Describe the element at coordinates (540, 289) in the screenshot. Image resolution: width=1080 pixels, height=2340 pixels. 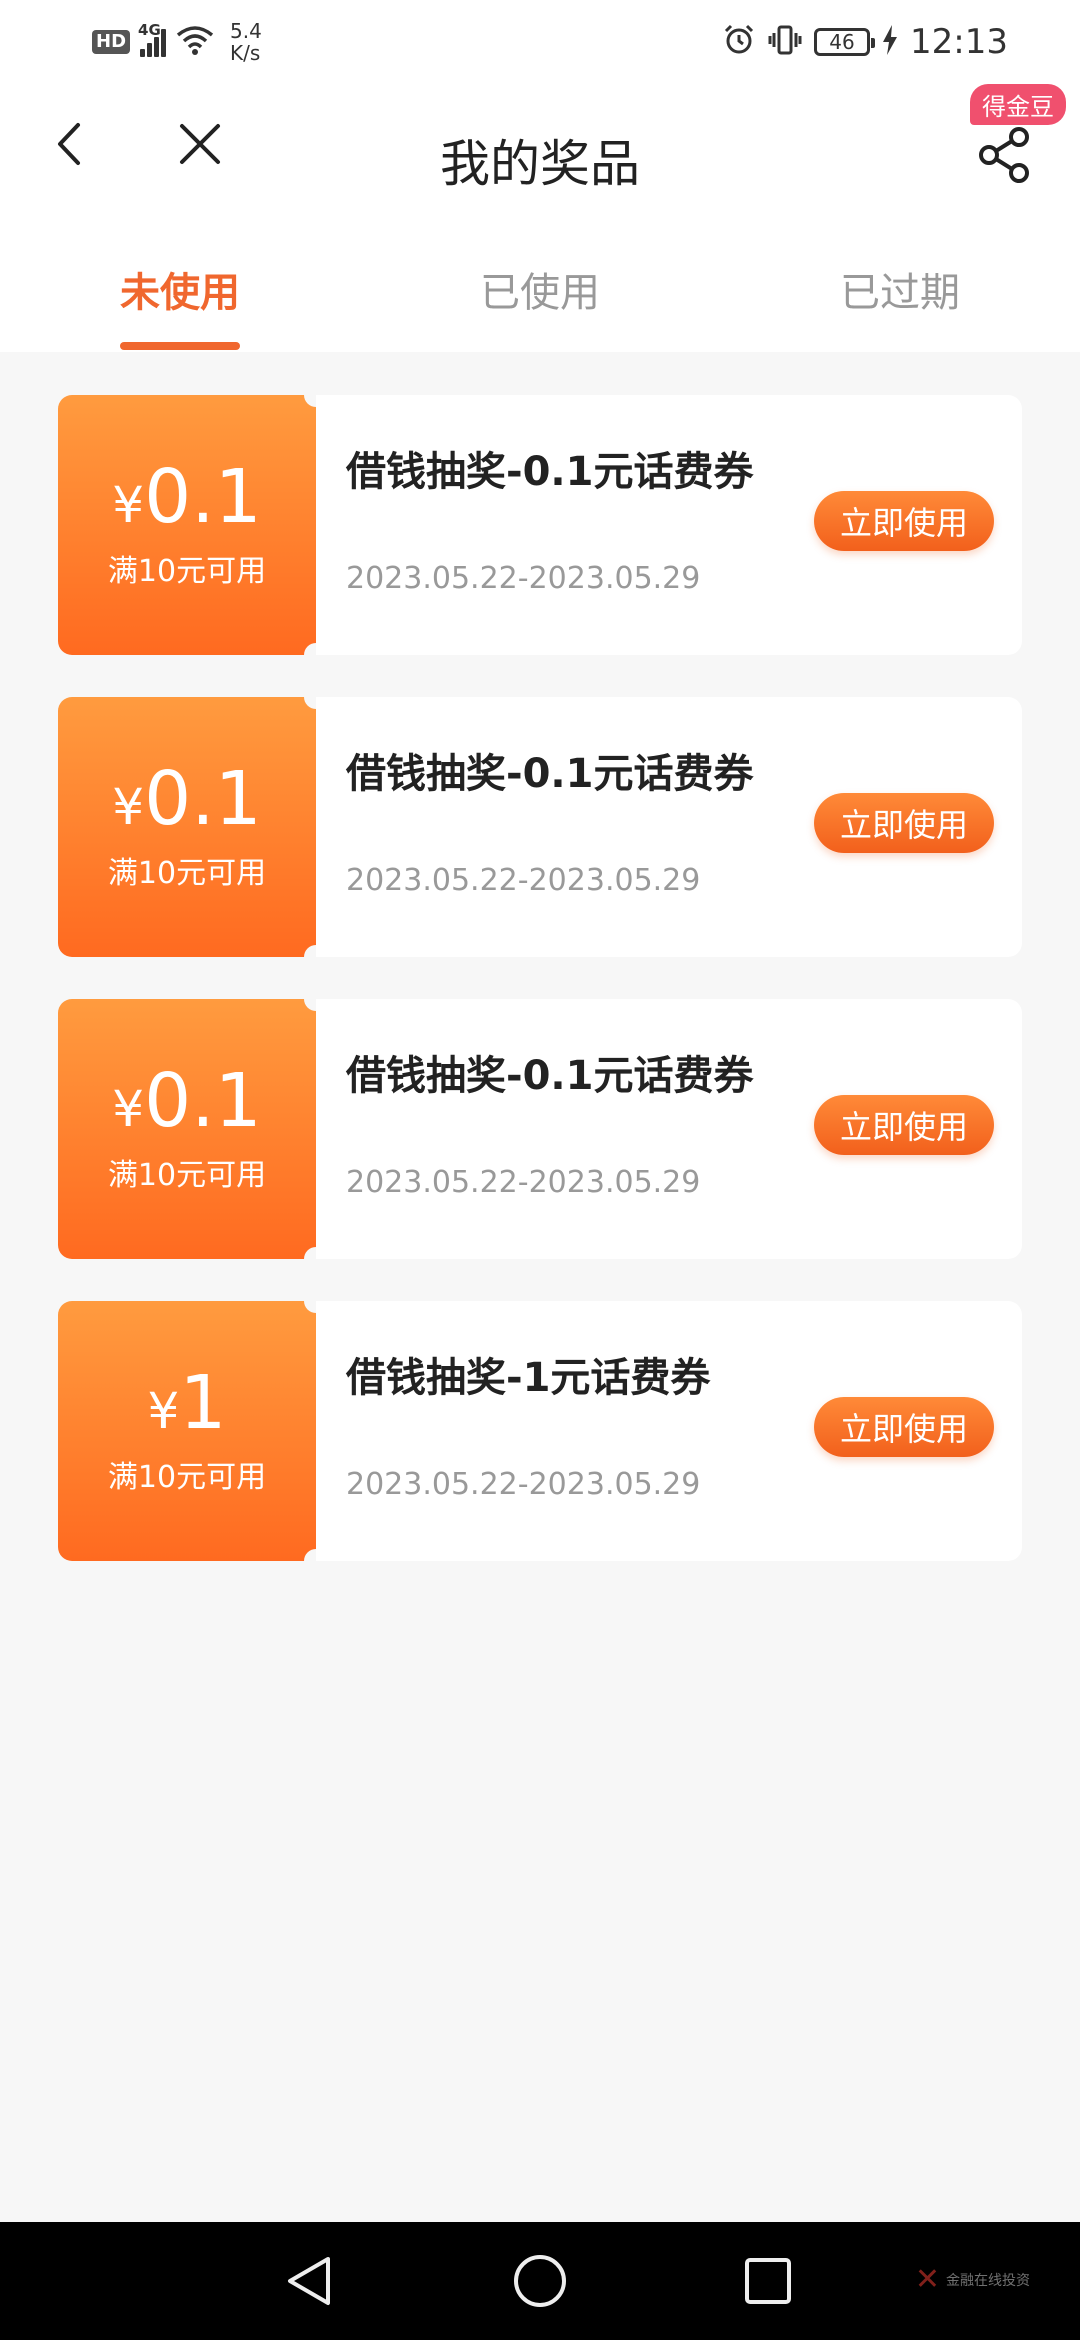
I see `tab-used: 已使用` at that location.